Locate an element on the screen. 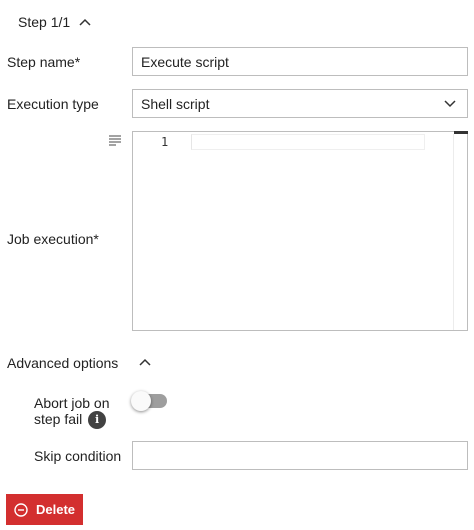 The image size is (474, 530). step-name-label: Step name* is located at coordinates (44, 62).